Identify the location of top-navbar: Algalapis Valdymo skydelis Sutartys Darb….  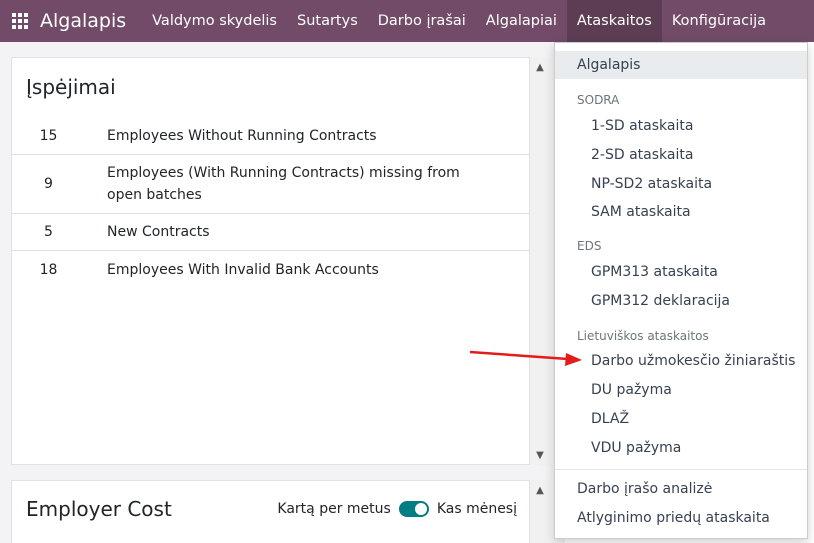
(407, 21).